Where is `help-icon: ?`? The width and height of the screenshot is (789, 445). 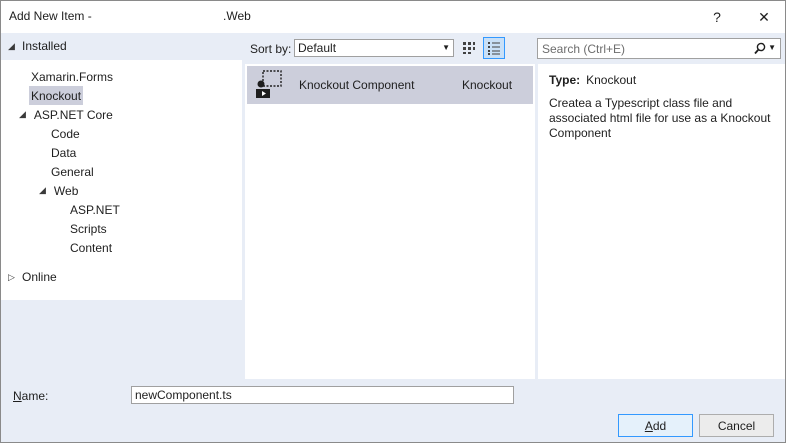
help-icon: ? is located at coordinates (717, 17).